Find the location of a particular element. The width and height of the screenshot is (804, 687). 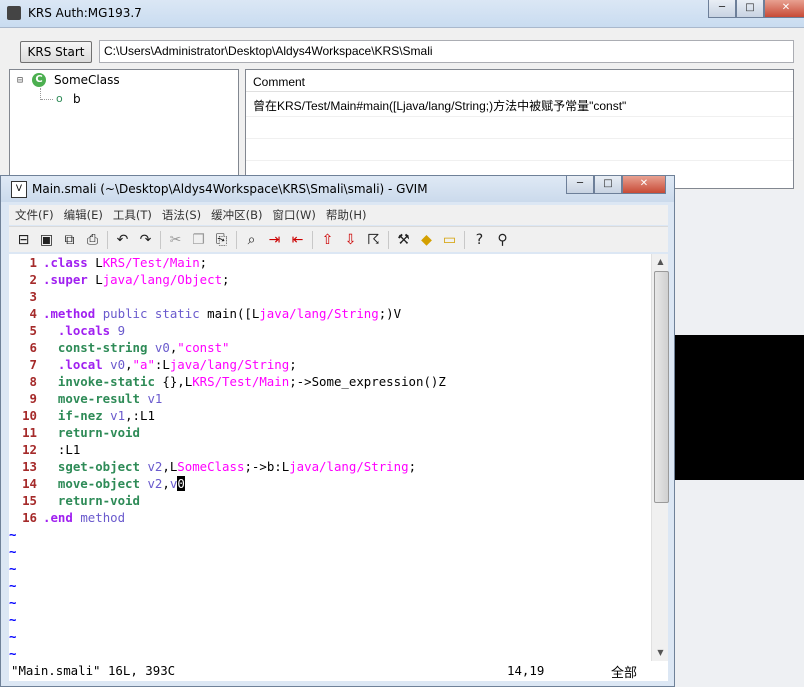

code-token: .local is located at coordinates (84, 364).